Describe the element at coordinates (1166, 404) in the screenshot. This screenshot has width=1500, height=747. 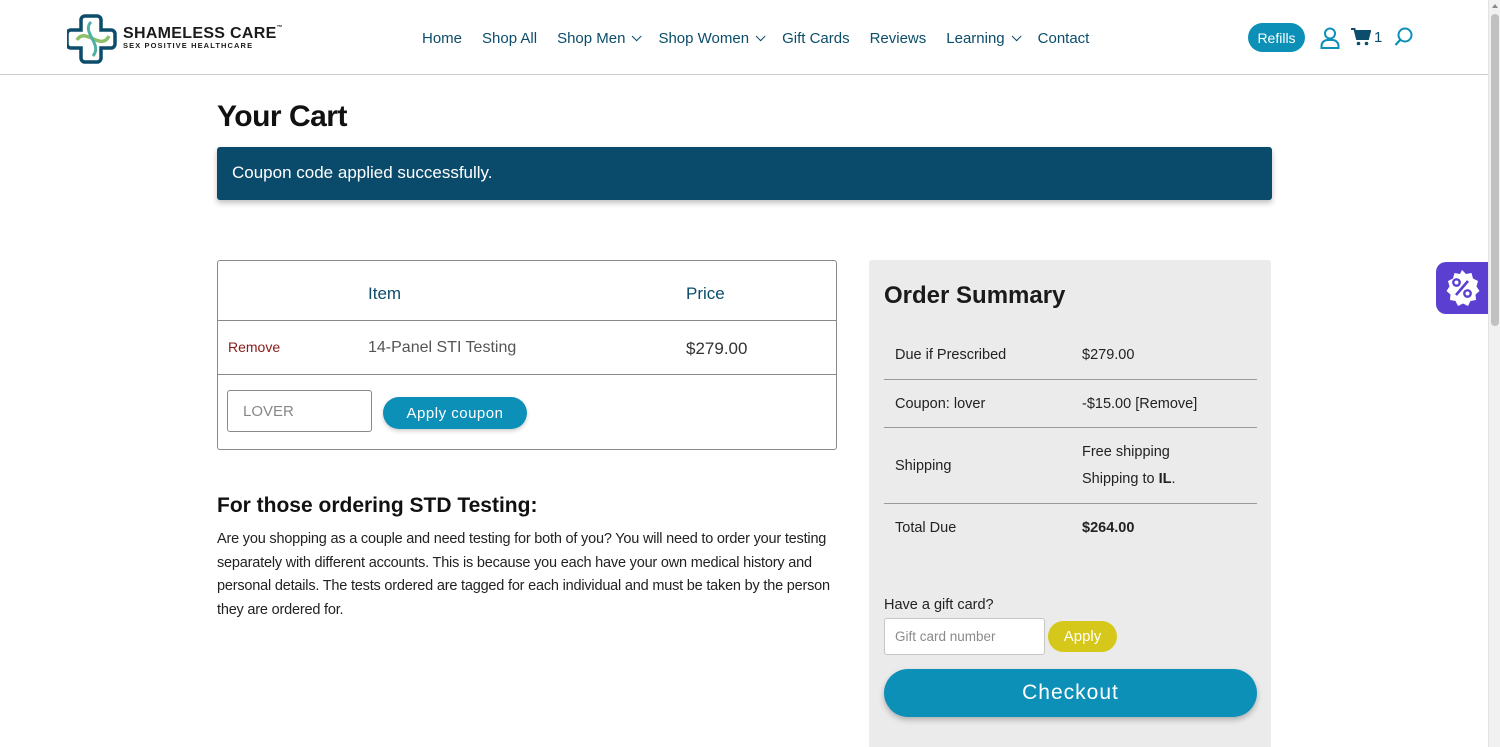
I see `remove-coupon-link: [Remove]` at that location.